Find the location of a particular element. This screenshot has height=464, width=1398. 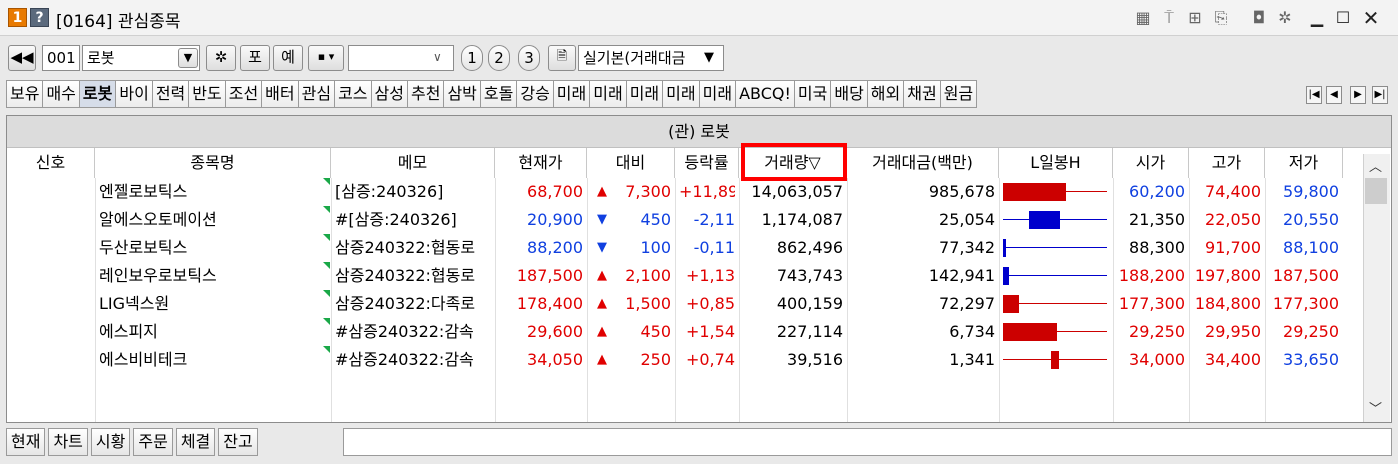

column-header-8: L일봉H is located at coordinates (1056, 163).